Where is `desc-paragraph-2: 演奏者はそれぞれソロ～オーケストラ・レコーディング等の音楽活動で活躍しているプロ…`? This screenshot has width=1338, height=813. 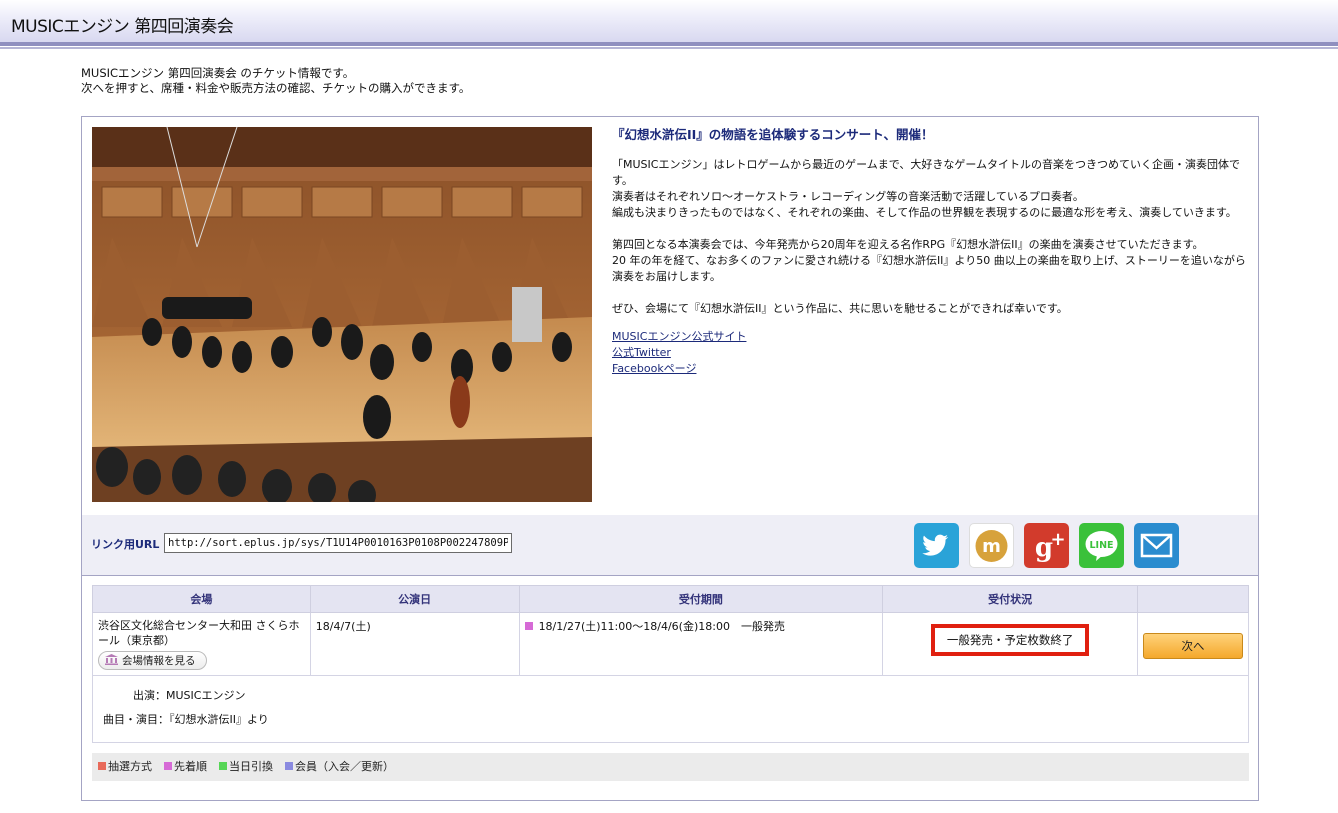 desc-paragraph-2: 演奏者はそれぞれソロ～オーケストラ・レコーディング等の音楽活動で活躍しているプロ… is located at coordinates (848, 196).